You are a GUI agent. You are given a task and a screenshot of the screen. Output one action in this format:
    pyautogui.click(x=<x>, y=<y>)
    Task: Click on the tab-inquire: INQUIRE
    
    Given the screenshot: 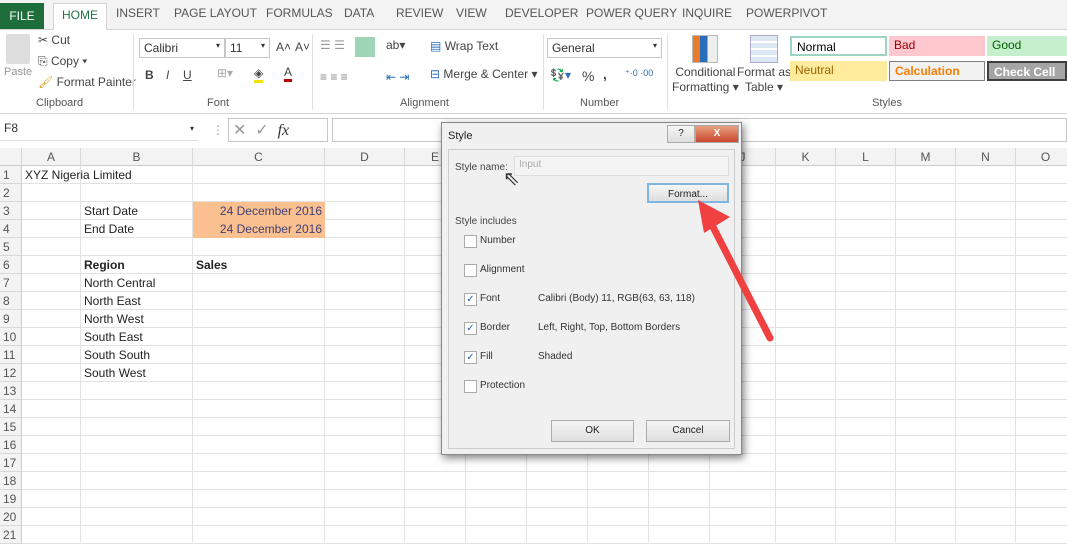 What is the action you would take?
    pyautogui.click(x=707, y=13)
    